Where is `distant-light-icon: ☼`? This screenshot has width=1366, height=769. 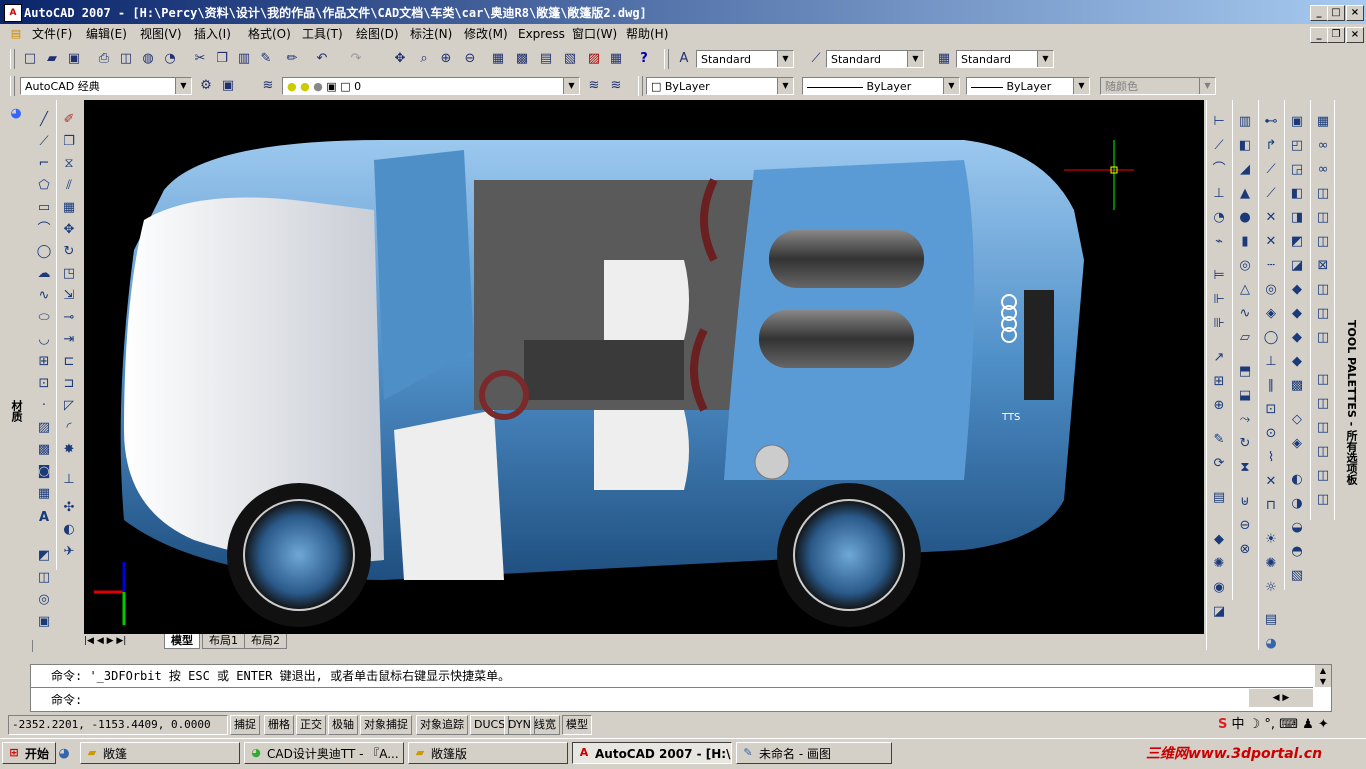 distant-light-icon: ☼ is located at coordinates (1271, 588).